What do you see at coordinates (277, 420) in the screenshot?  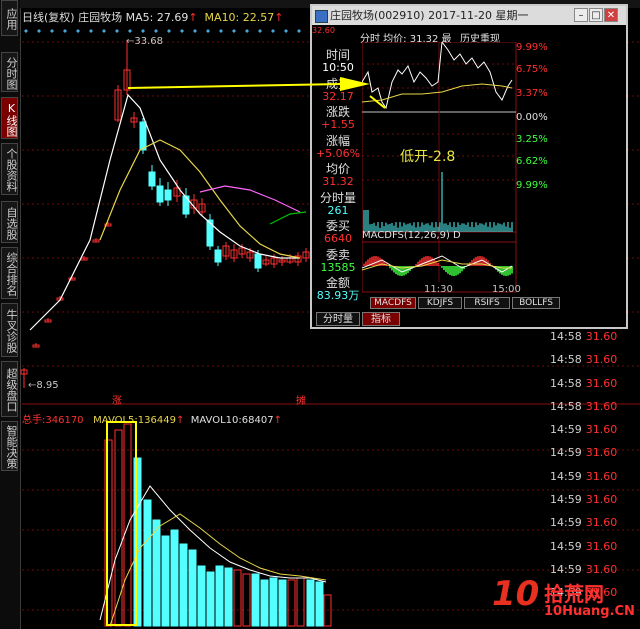 I see `mavol10-arrow-icon: ↑` at bounding box center [277, 420].